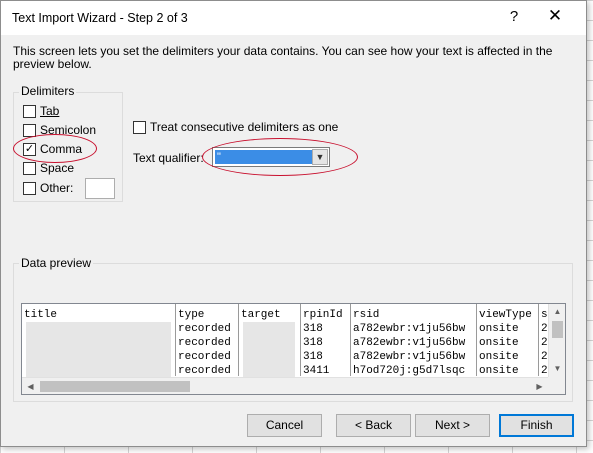  I want to click on help-icon: ?, so click(514, 16).